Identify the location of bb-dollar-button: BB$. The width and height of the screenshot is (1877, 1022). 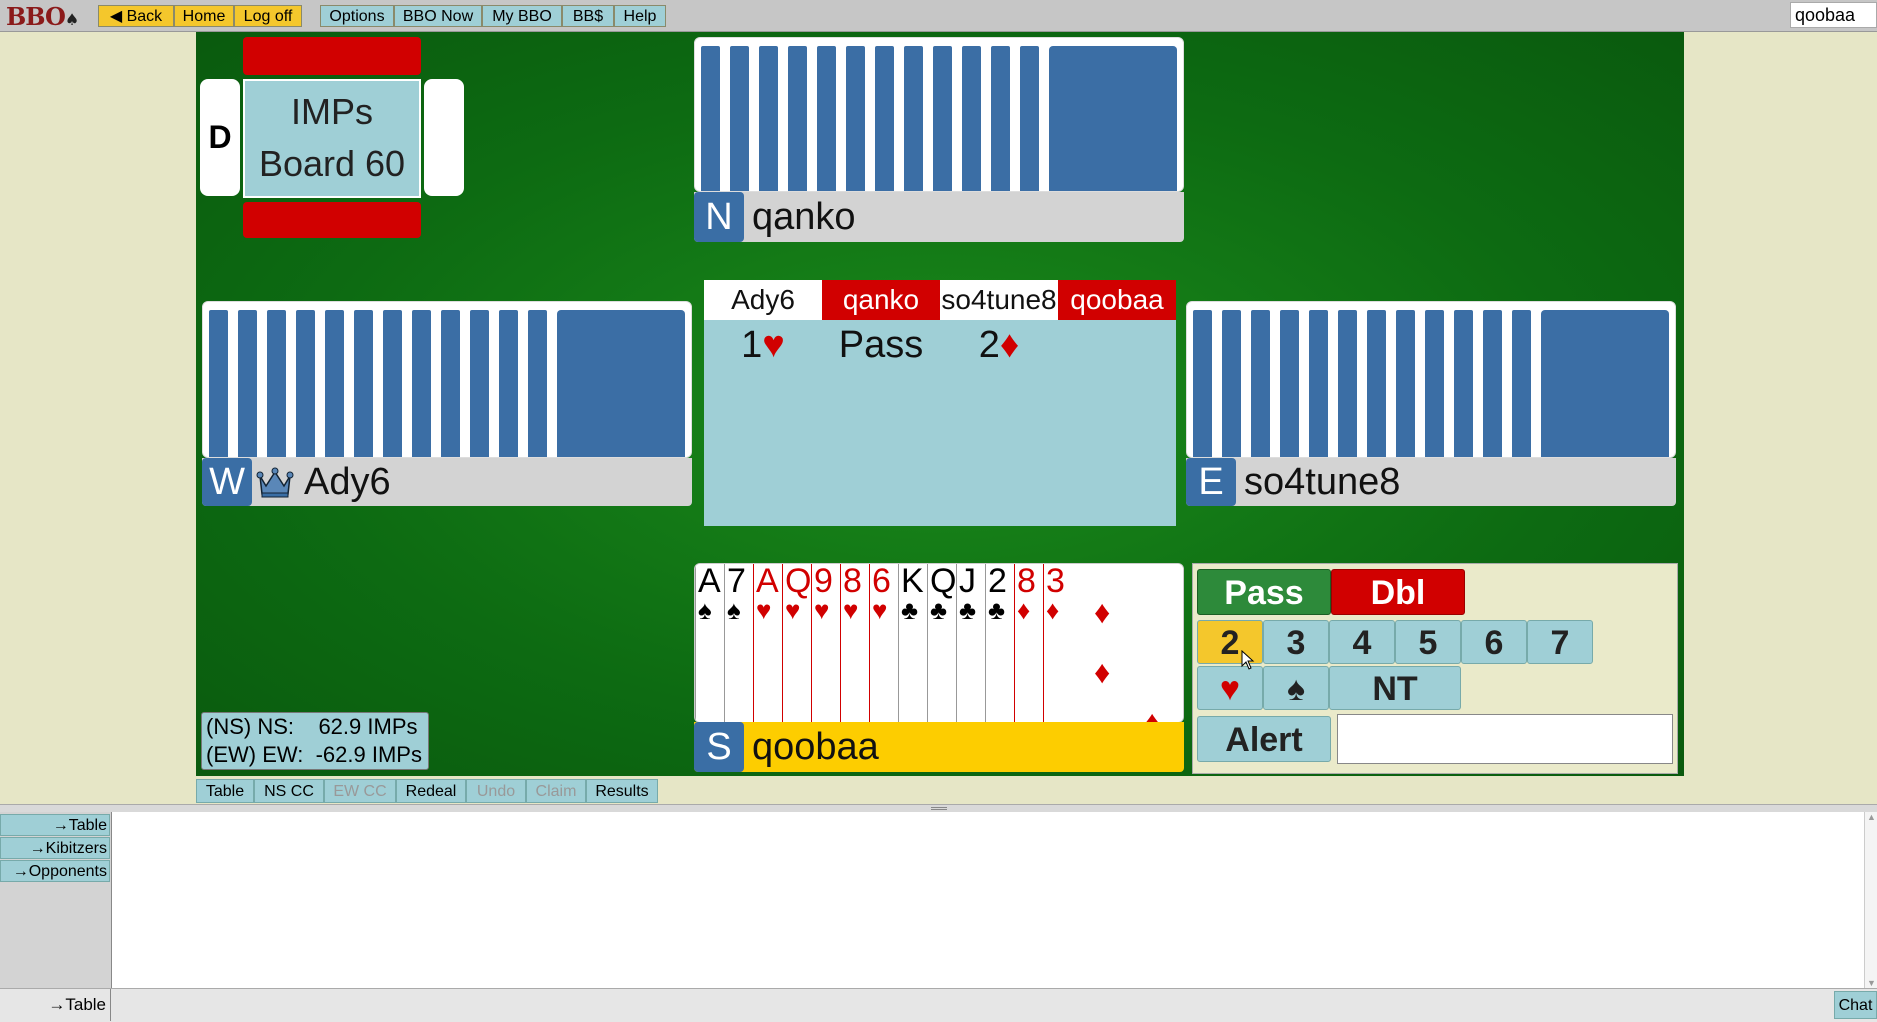
(588, 16).